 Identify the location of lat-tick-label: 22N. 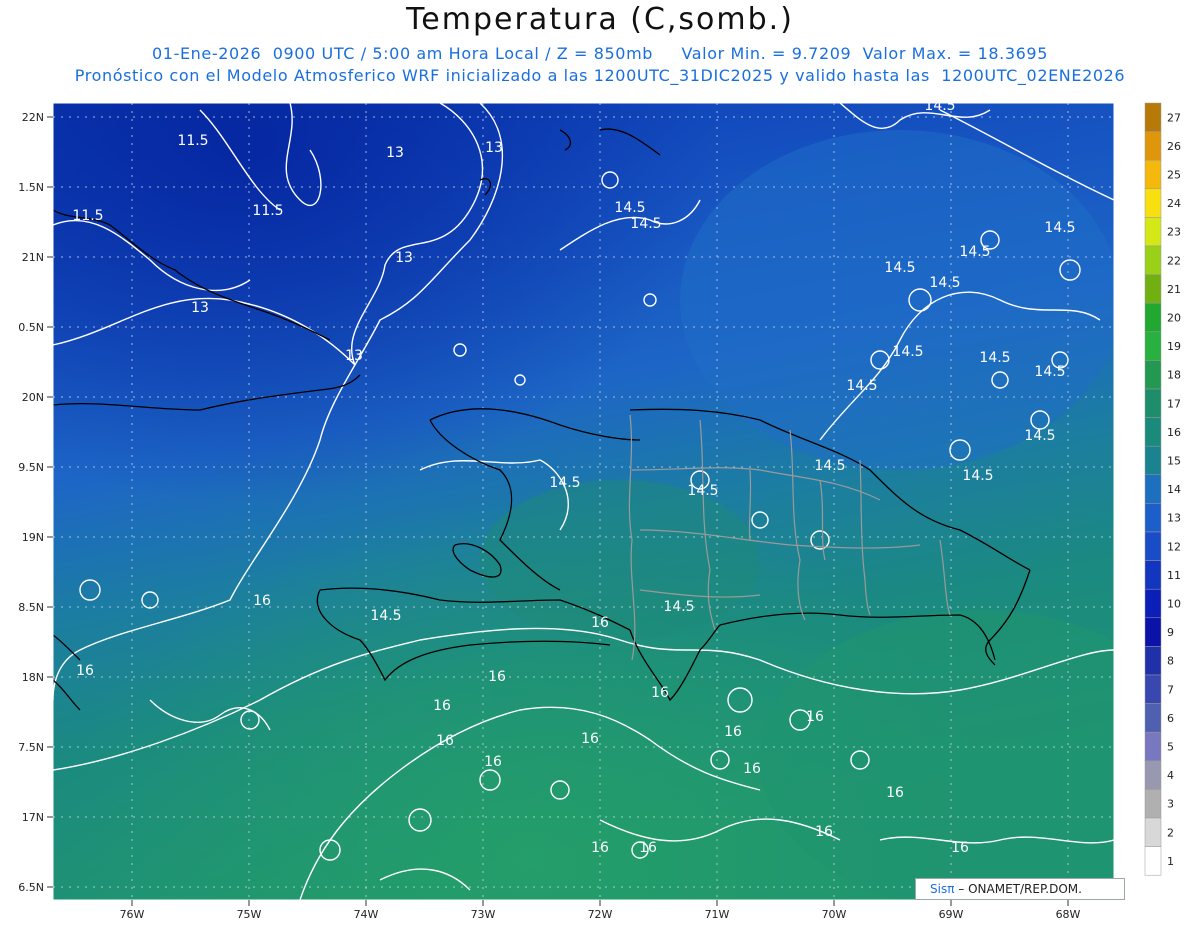
(33, 117).